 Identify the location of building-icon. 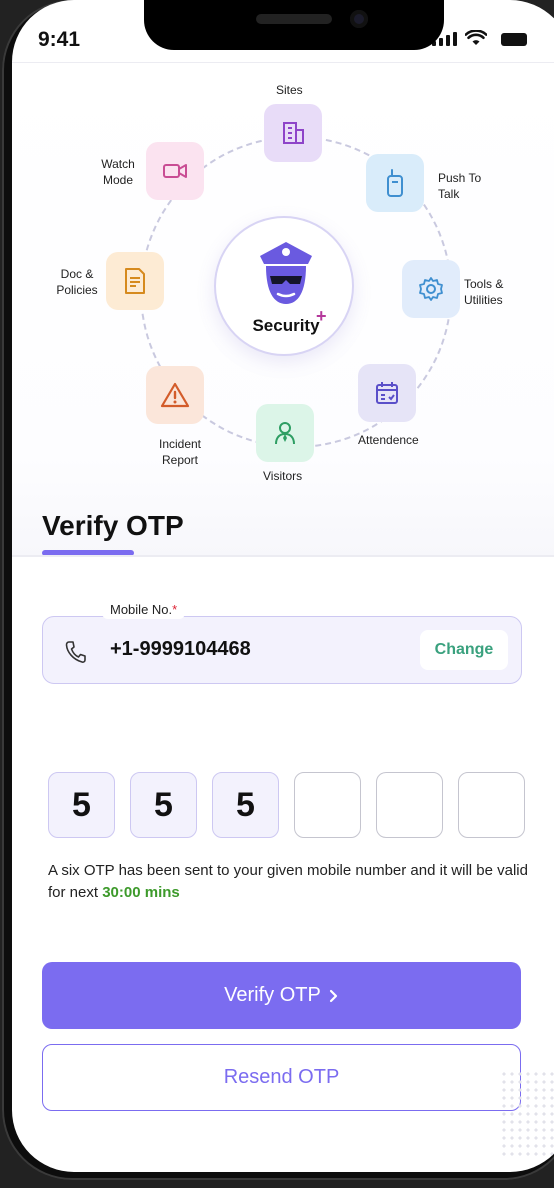
(293, 133).